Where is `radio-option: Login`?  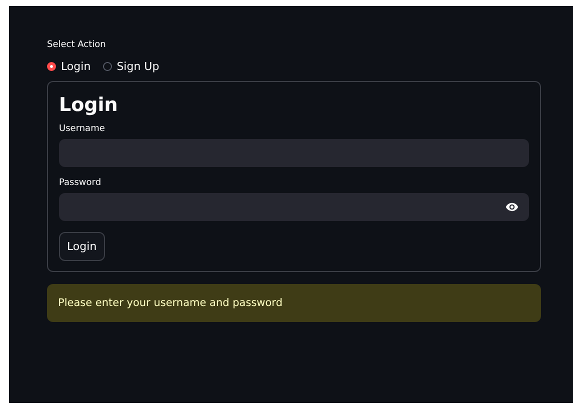
radio-option: Login is located at coordinates (69, 66).